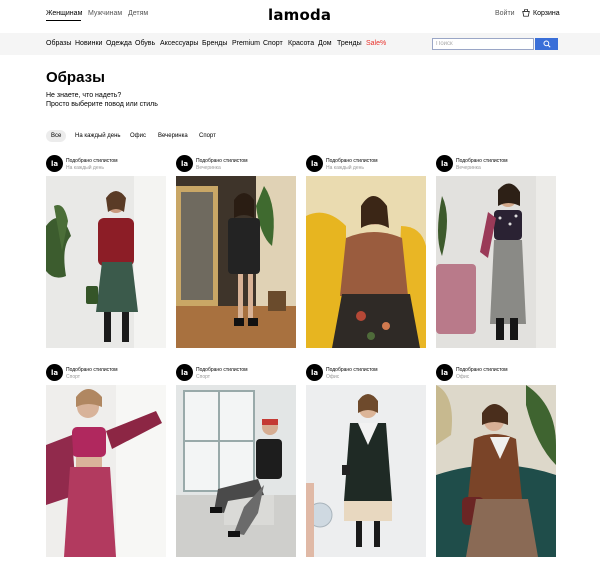 The image size is (600, 567). What do you see at coordinates (64, 13) in the screenshot?
I see `gender-tab-women: Женщинам` at bounding box center [64, 13].